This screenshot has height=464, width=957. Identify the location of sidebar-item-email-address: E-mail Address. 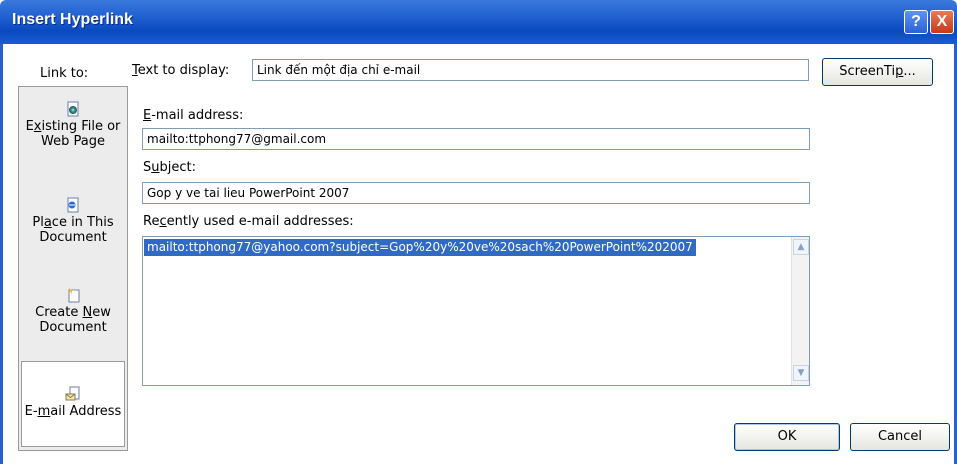
(73, 404).